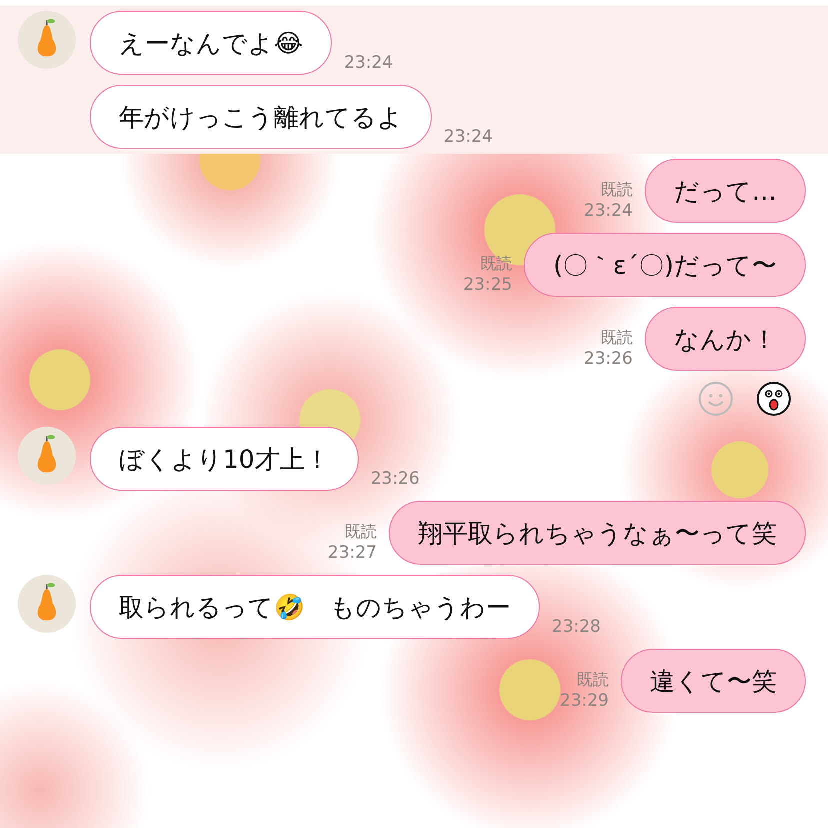 Image resolution: width=828 pixels, height=828 pixels. What do you see at coordinates (315, 607) in the screenshot?
I see `message-bubble: 取られるって🤣 ものちゃうわー` at bounding box center [315, 607].